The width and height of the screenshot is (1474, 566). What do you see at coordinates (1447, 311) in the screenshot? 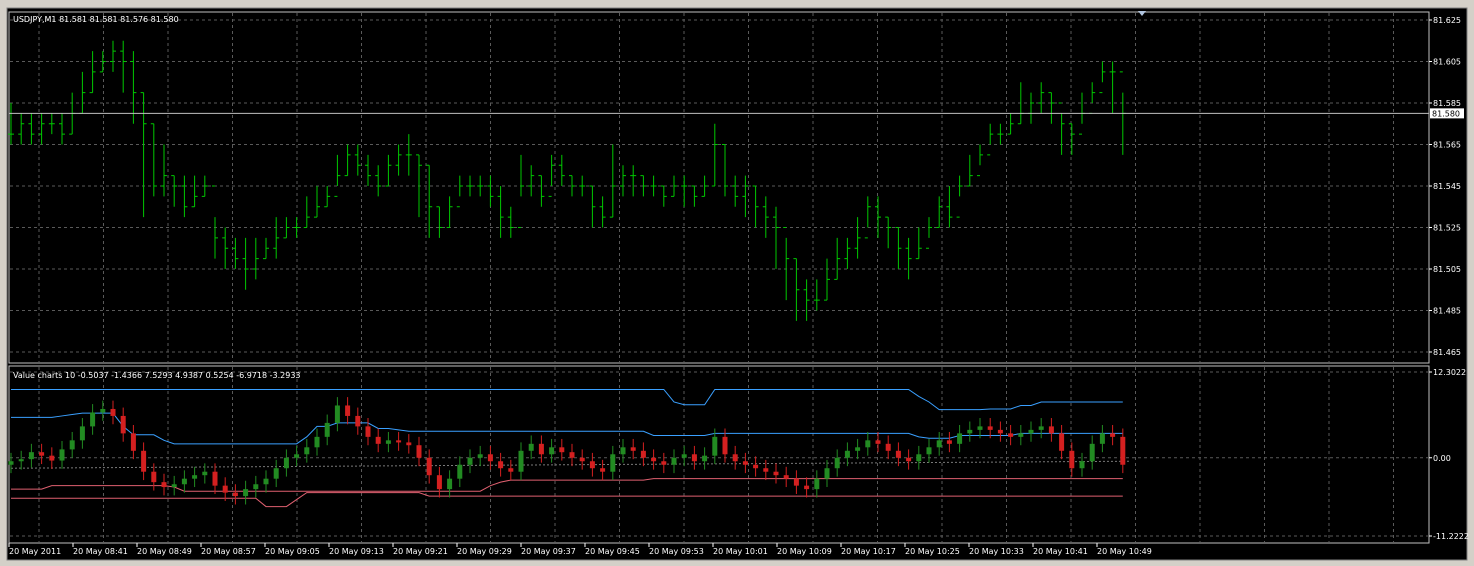
I see `y-tick-label: 81.485` at bounding box center [1447, 311].